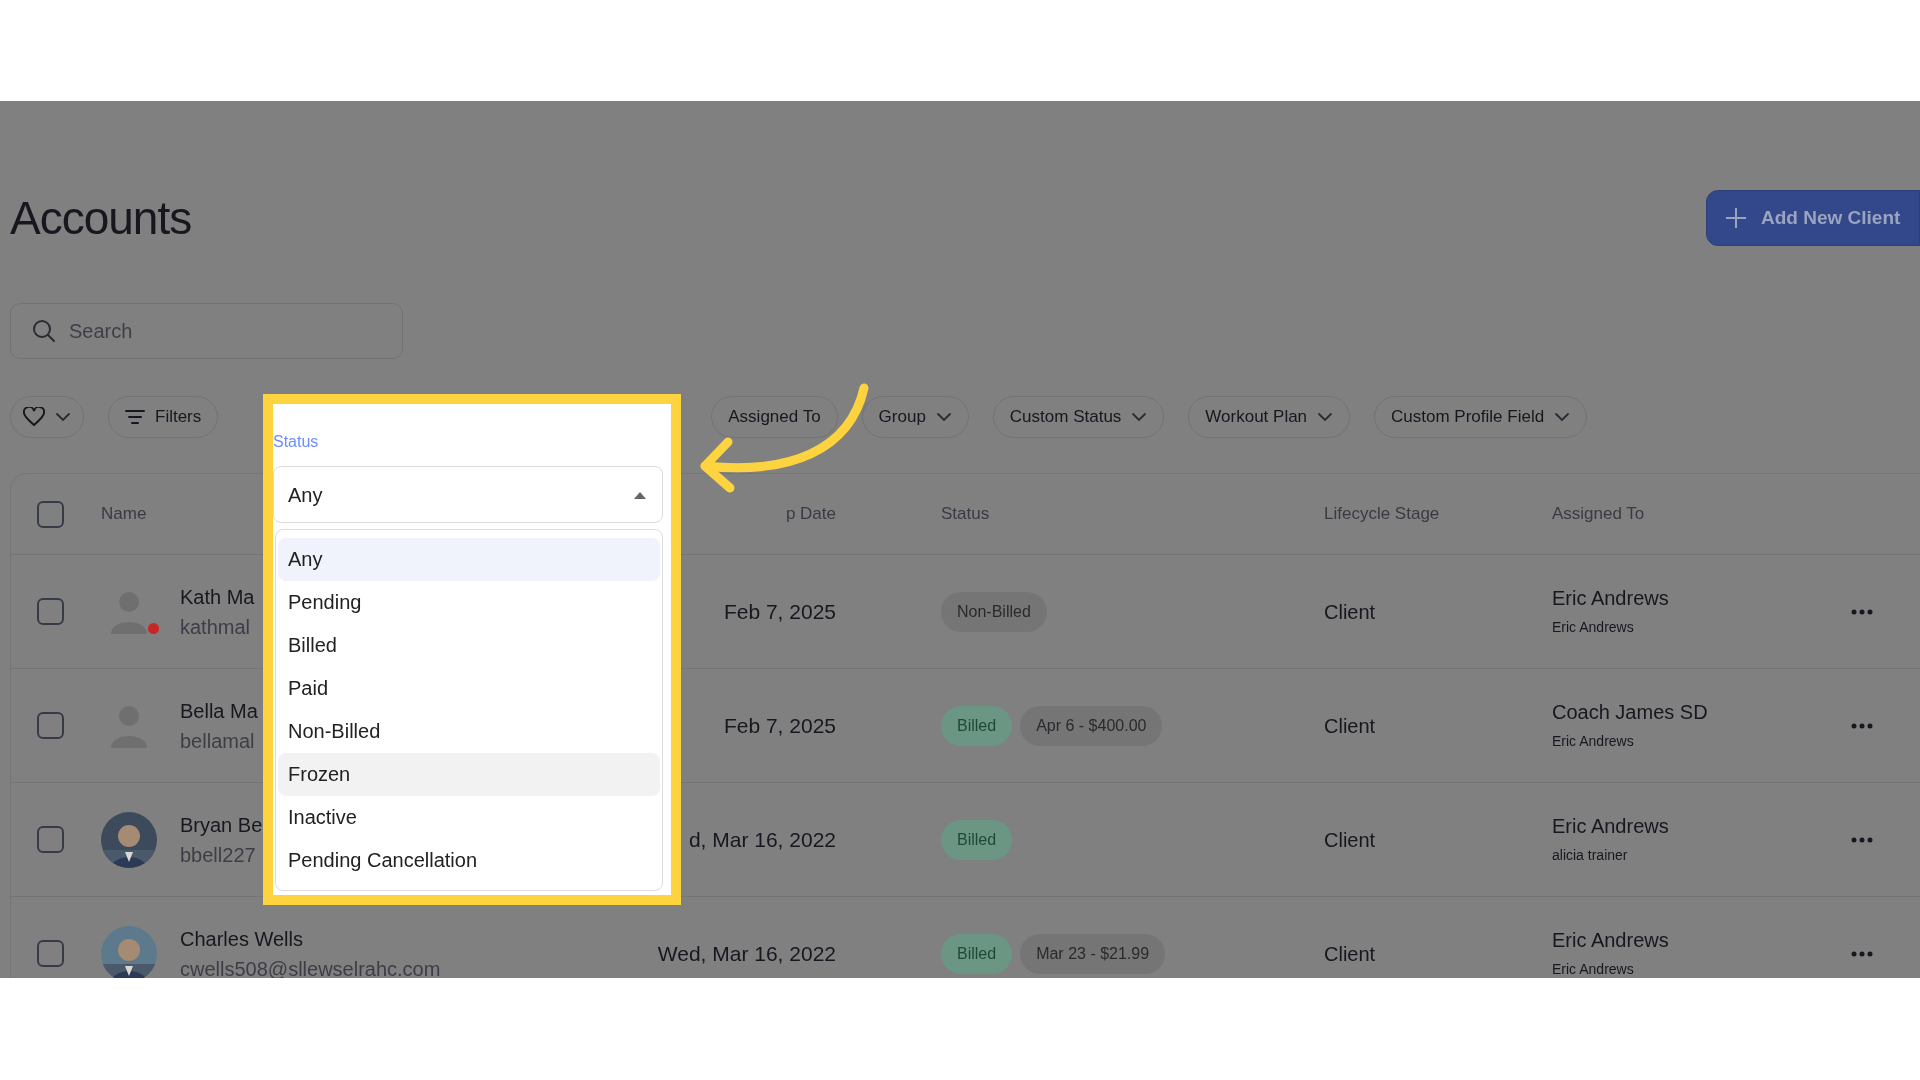 This screenshot has width=1920, height=1080. Describe the element at coordinates (206, 331) in the screenshot. I see `search-field: Search` at that location.